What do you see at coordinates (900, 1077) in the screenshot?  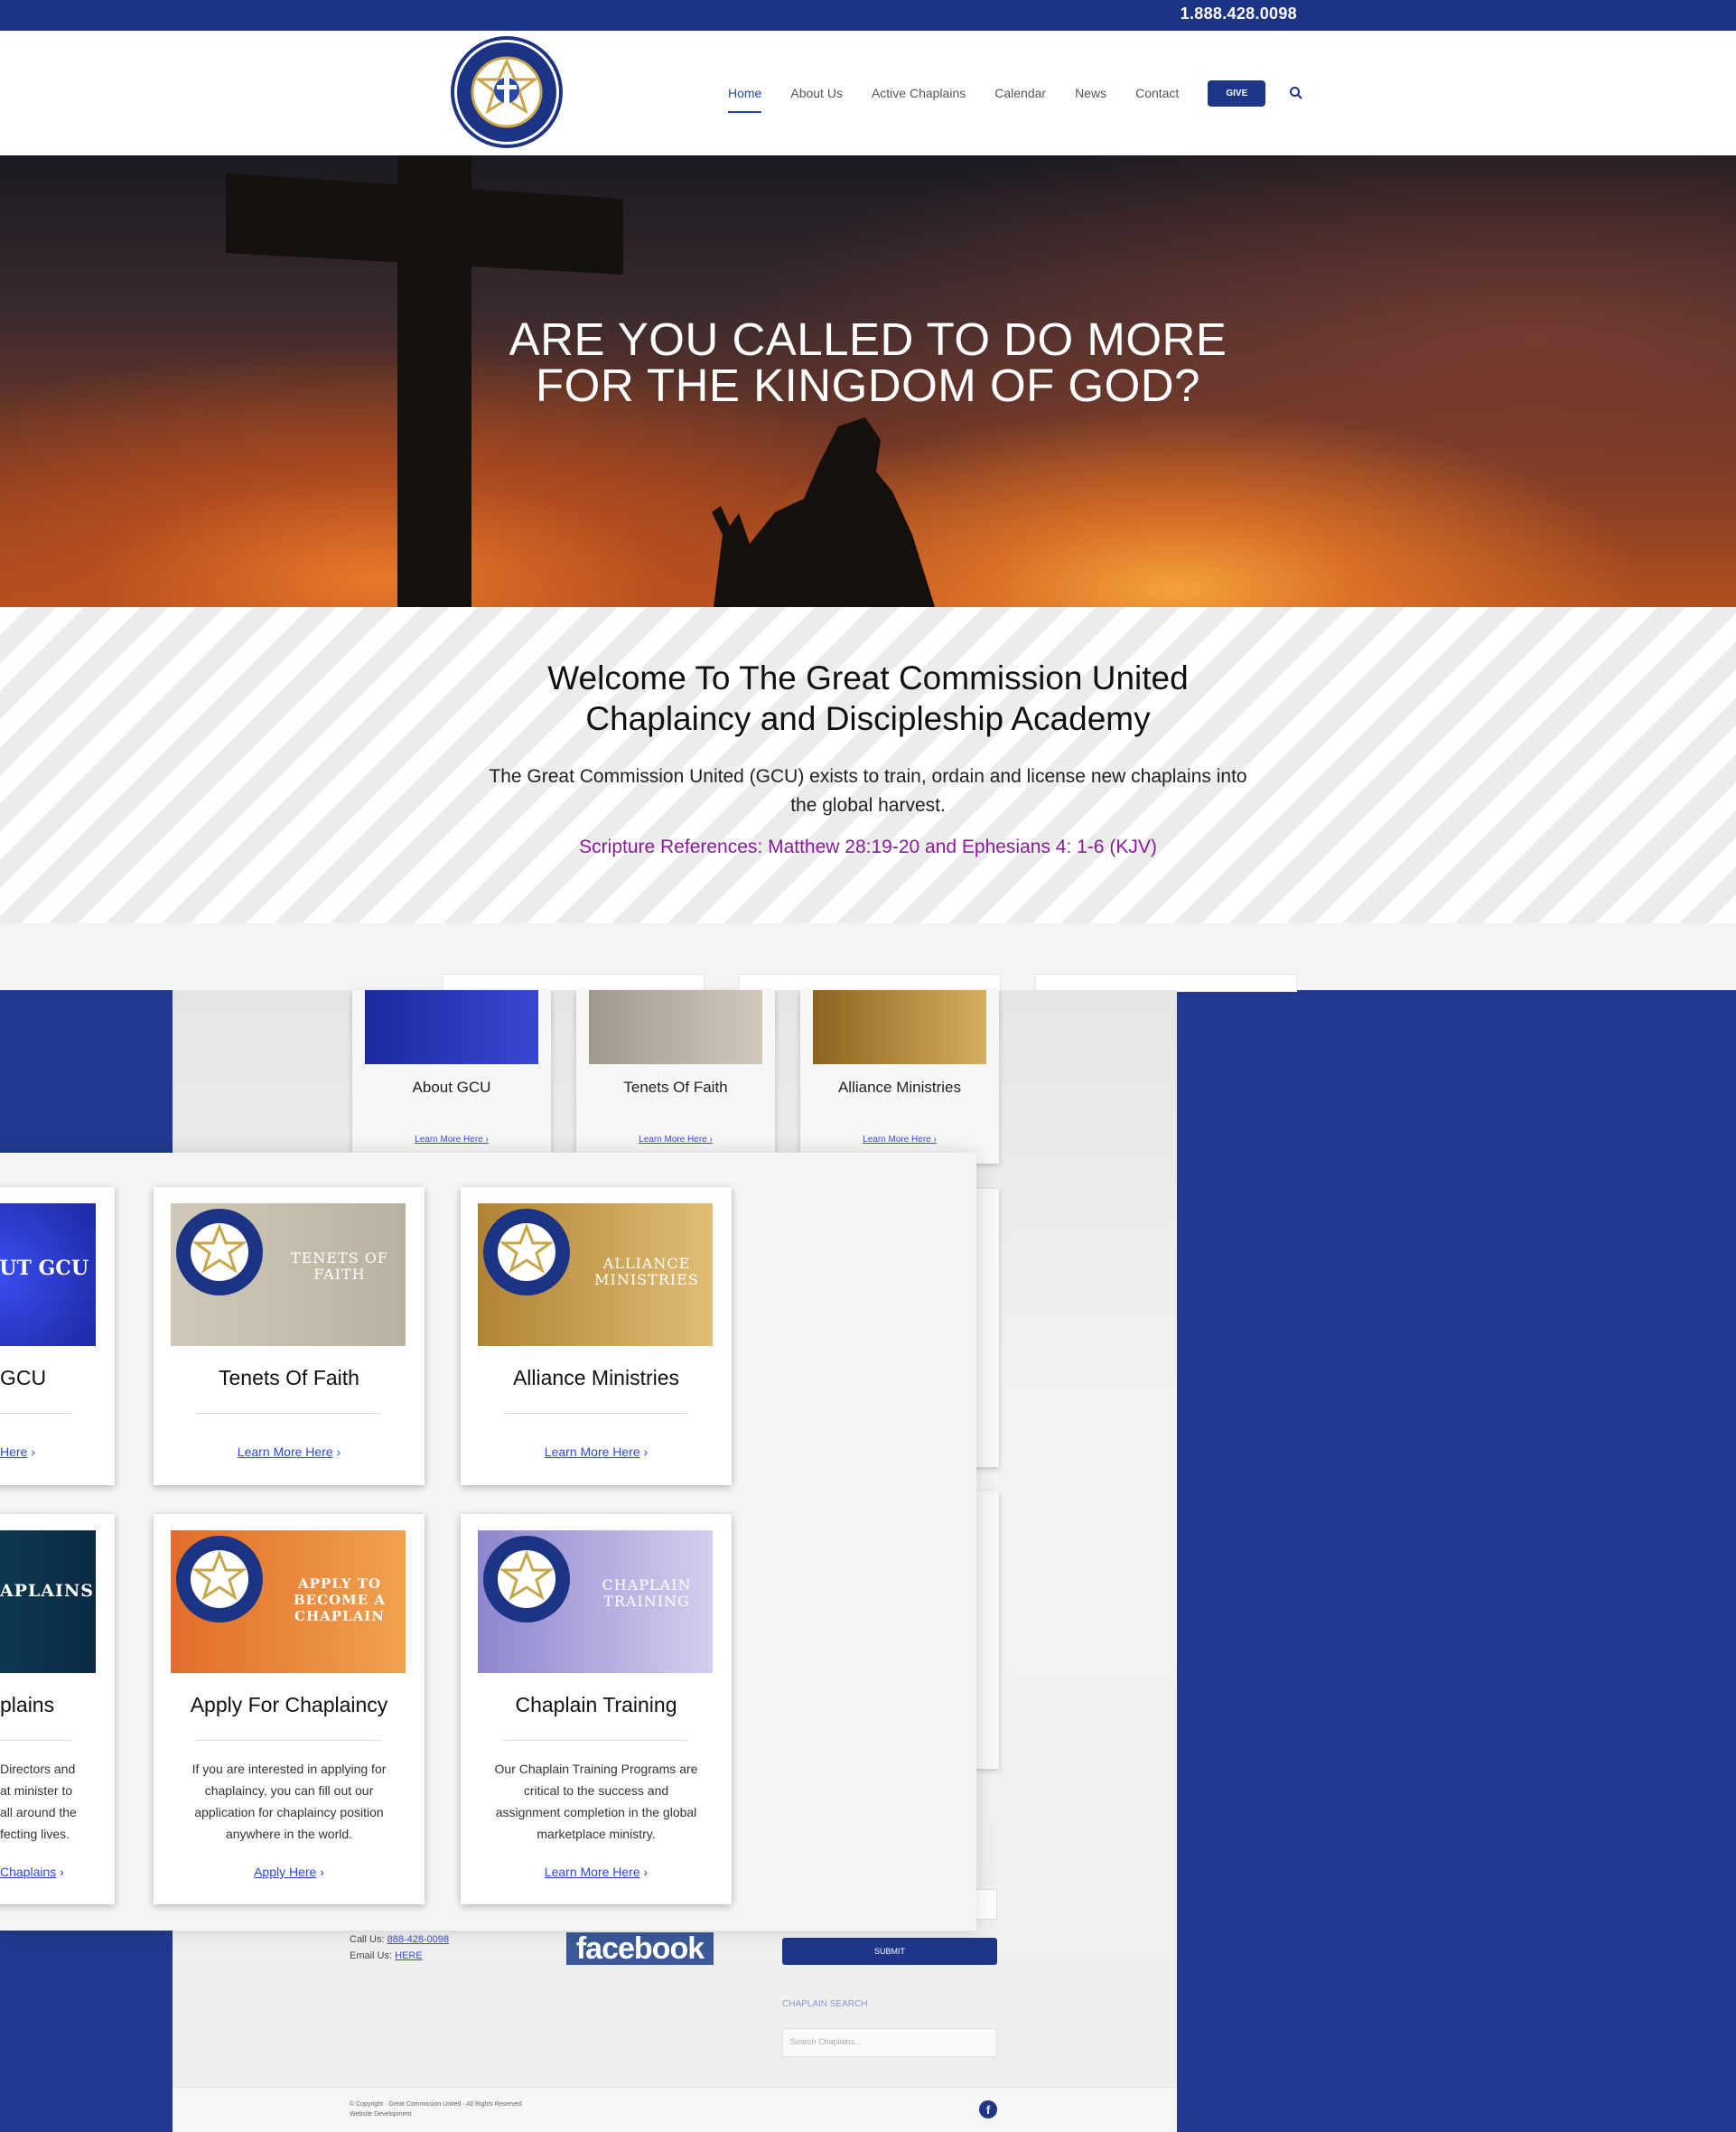 I see `bg-card-alliance: Alliance Ministries Learn More Here ›` at bounding box center [900, 1077].